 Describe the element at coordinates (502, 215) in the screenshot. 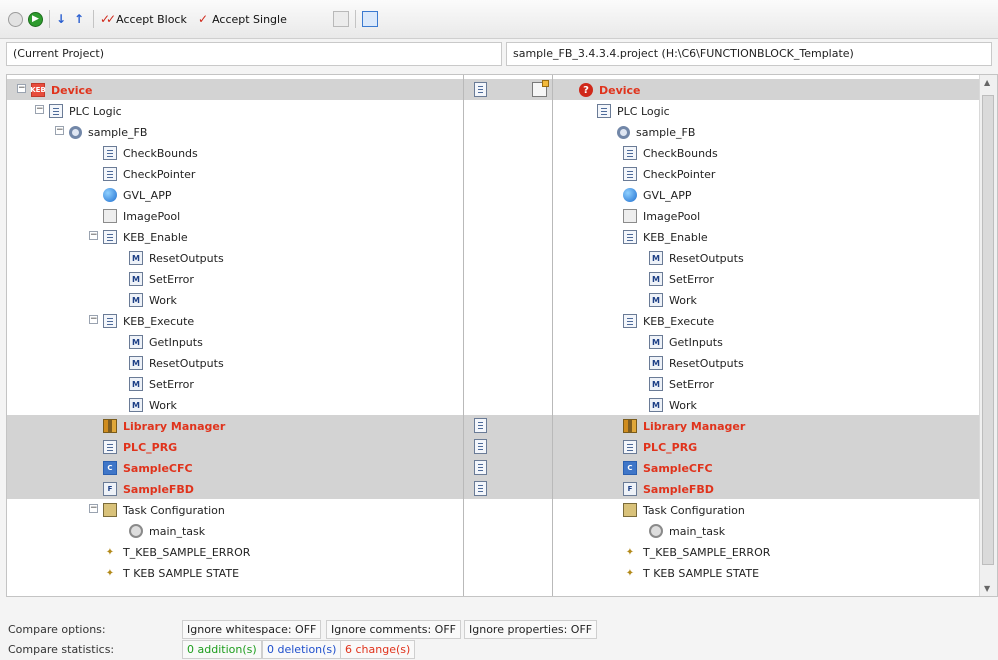

I see `tree-row: ImagePool ImagePool` at that location.